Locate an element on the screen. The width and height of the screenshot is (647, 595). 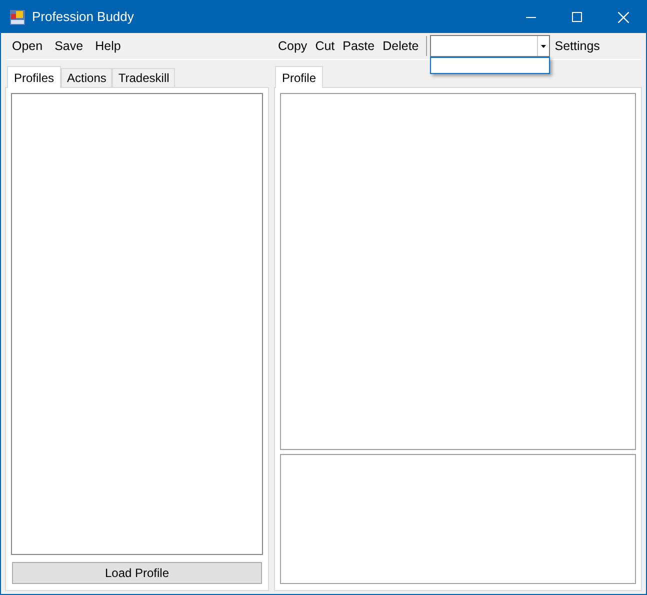
menu-item: Open is located at coordinates (27, 46).